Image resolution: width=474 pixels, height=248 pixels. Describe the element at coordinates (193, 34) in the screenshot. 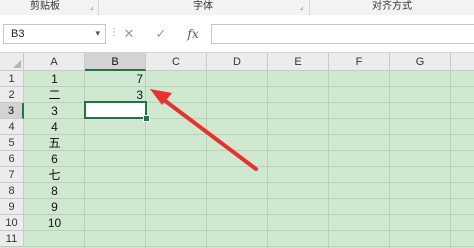

I see `insert-function-icon: fx` at that location.